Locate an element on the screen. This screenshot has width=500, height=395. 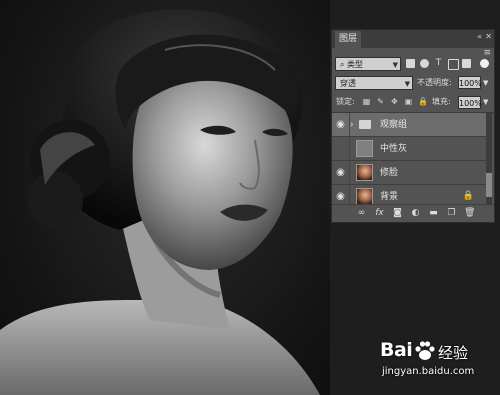
adjustment-filter-icon is located at coordinates (424, 63).